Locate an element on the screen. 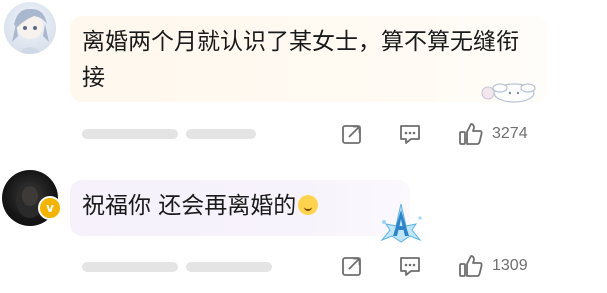 This screenshot has height=293, width=607. avatar is located at coordinates (30, 28).